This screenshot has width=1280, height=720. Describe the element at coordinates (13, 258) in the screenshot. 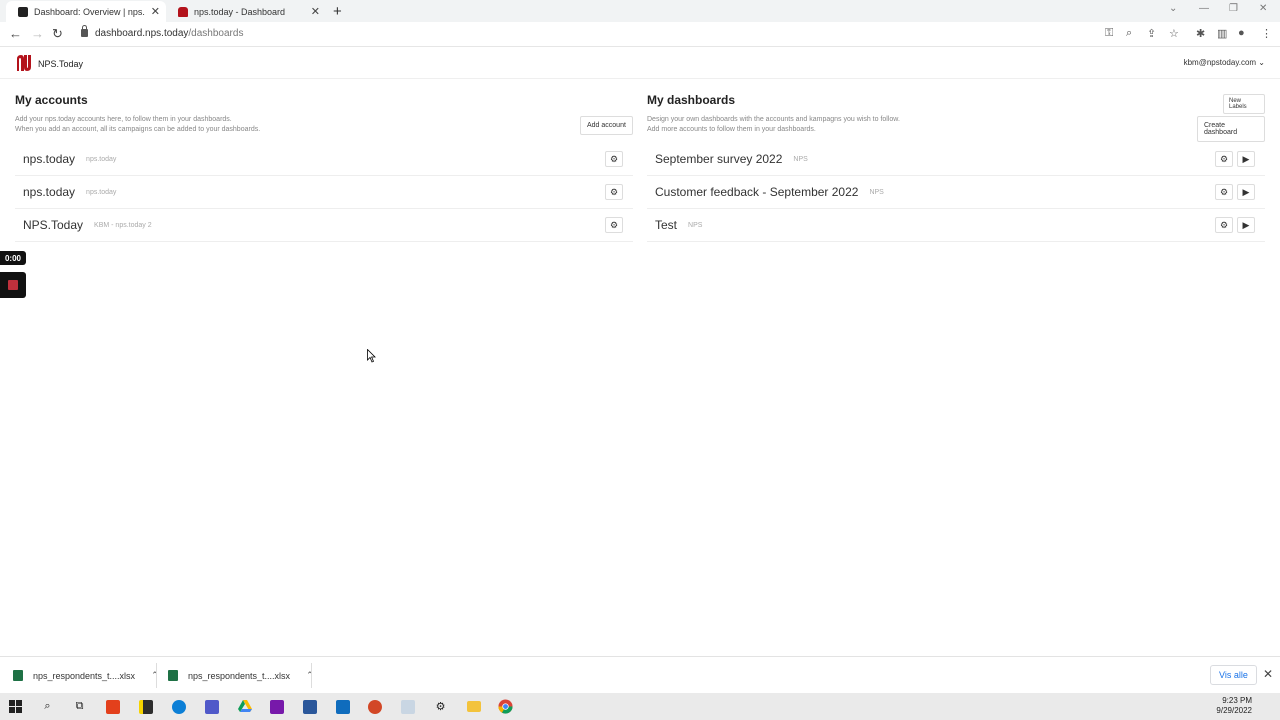

I see `recording-timer: 0:00` at that location.